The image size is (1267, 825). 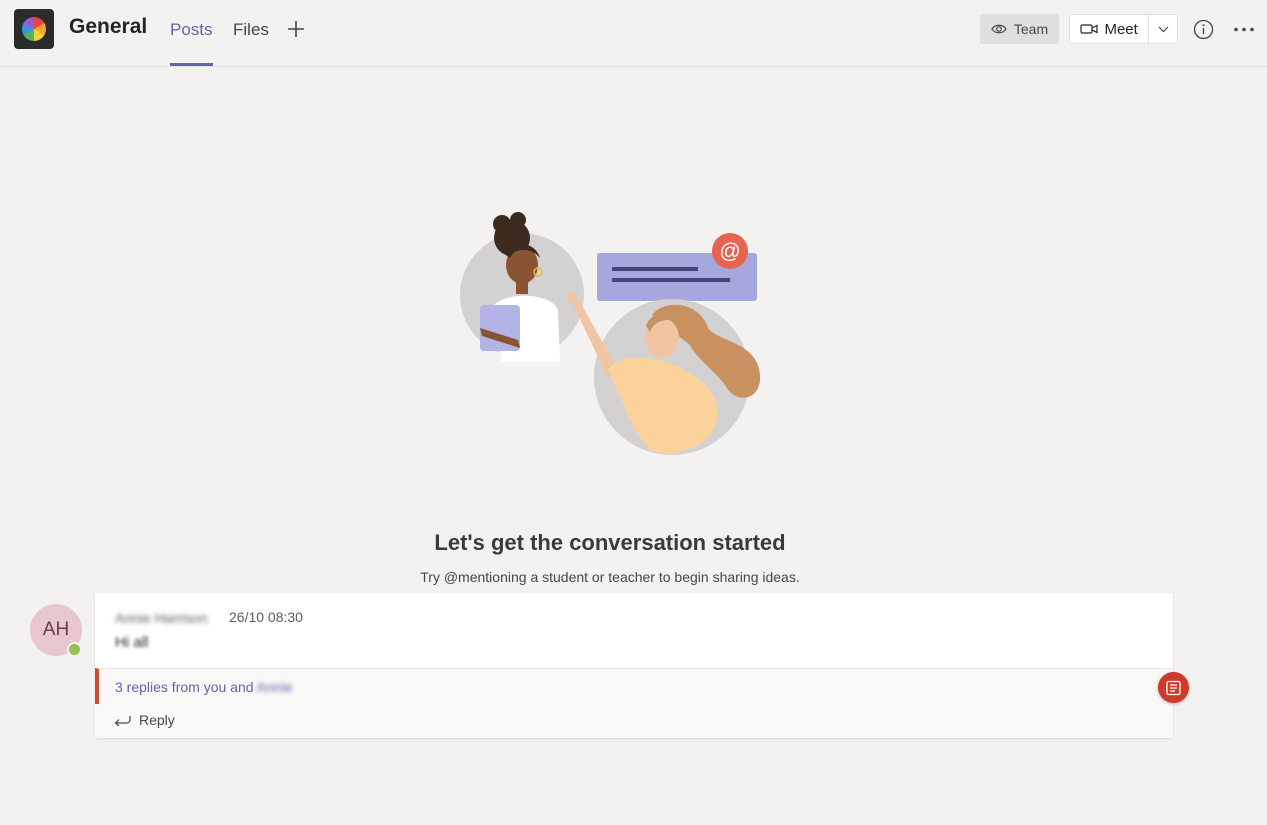 What do you see at coordinates (191, 64) in the screenshot?
I see `active-tab-indicator` at bounding box center [191, 64].